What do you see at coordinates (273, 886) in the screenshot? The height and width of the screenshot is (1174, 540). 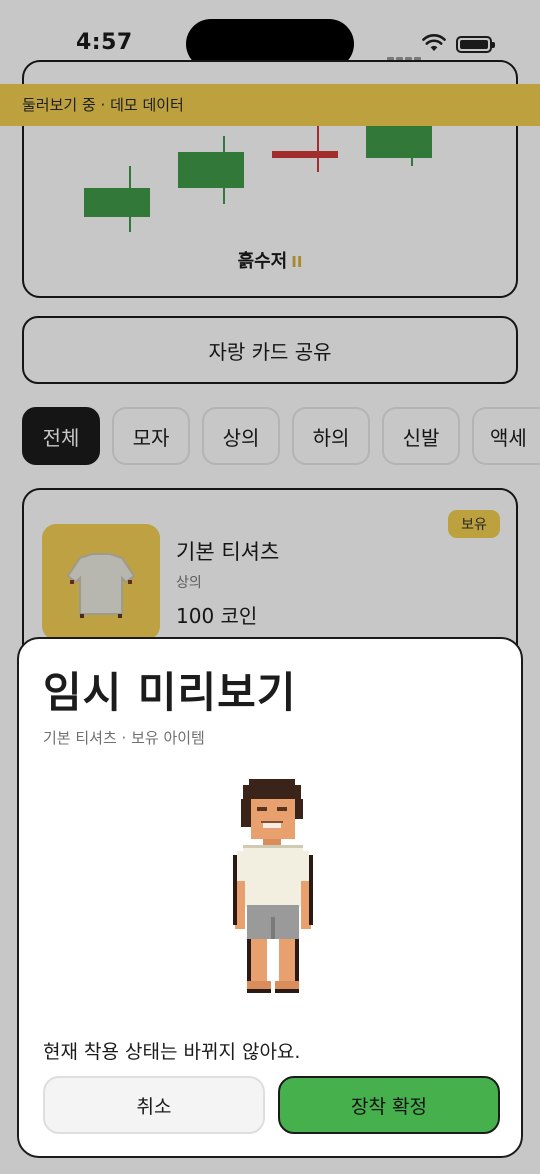 I see `character-avatar` at bounding box center [273, 886].